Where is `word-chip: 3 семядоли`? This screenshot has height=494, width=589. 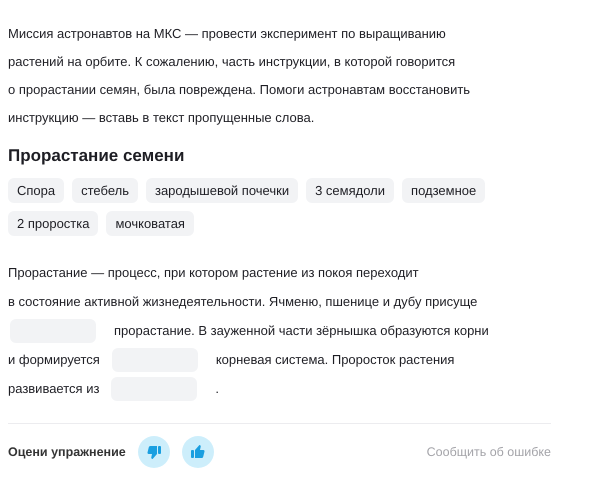
word-chip: 3 семядоли is located at coordinates (350, 190).